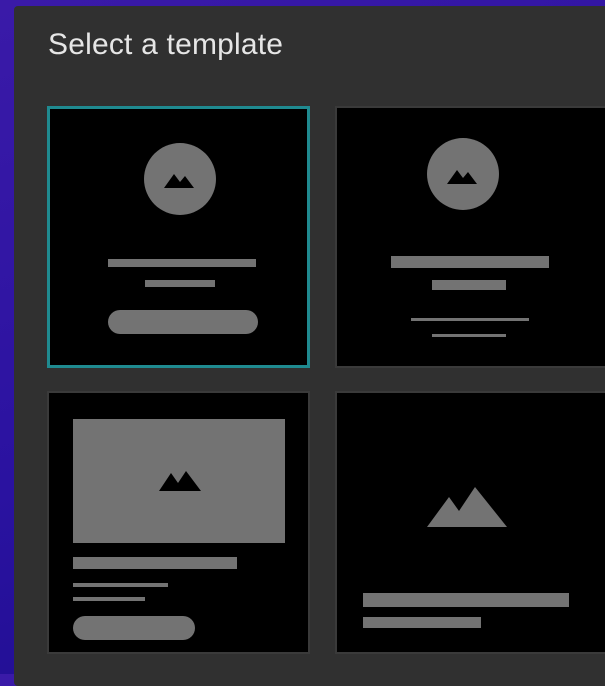  What do you see at coordinates (166, 44) in the screenshot?
I see `dialog-title: Select a template` at bounding box center [166, 44].